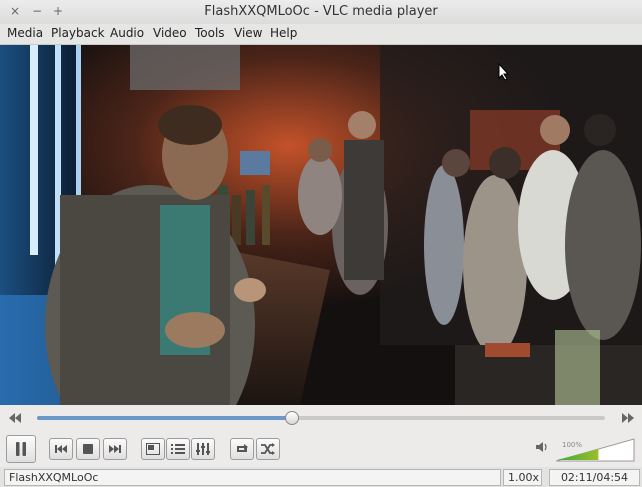 The height and width of the screenshot is (487, 642). I want to click on seek-handle, so click(291, 418).